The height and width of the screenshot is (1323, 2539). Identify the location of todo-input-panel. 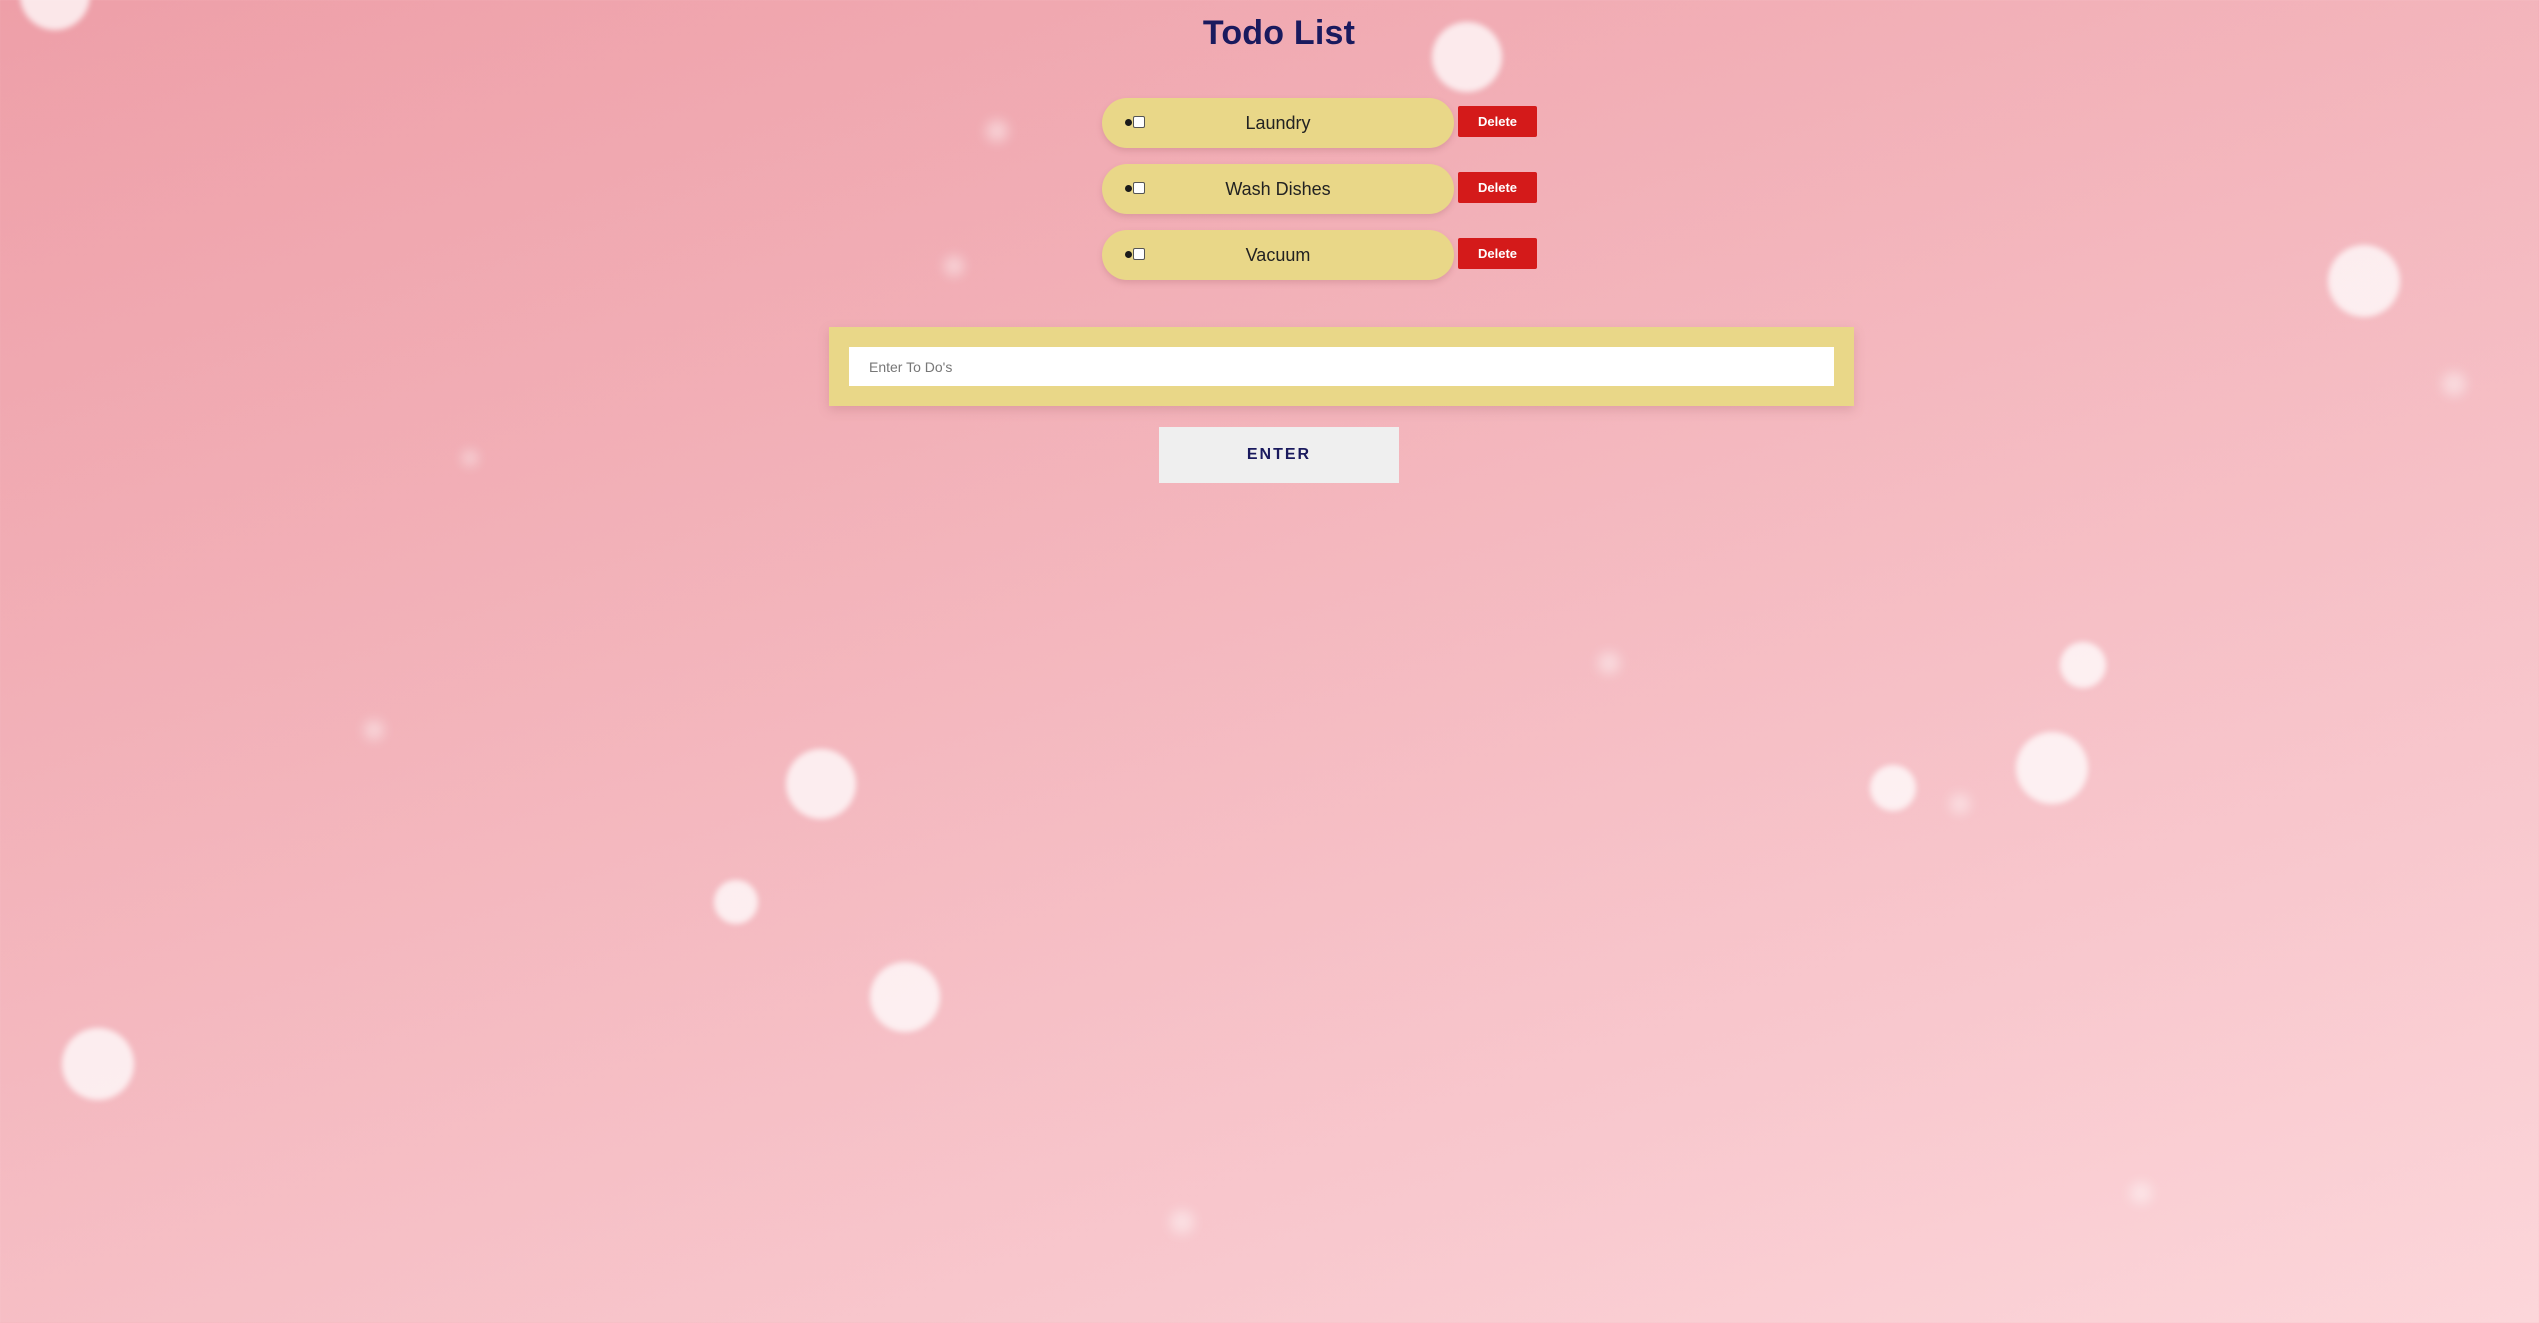
(1341, 366).